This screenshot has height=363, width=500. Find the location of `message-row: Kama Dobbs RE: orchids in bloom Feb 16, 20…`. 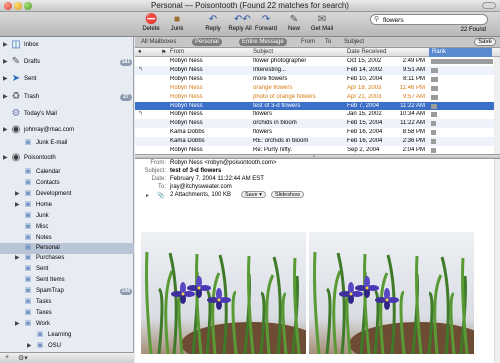

message-row: Kama Dobbs RE: orchids in bloom Feb 16, 20… is located at coordinates (317, 141).